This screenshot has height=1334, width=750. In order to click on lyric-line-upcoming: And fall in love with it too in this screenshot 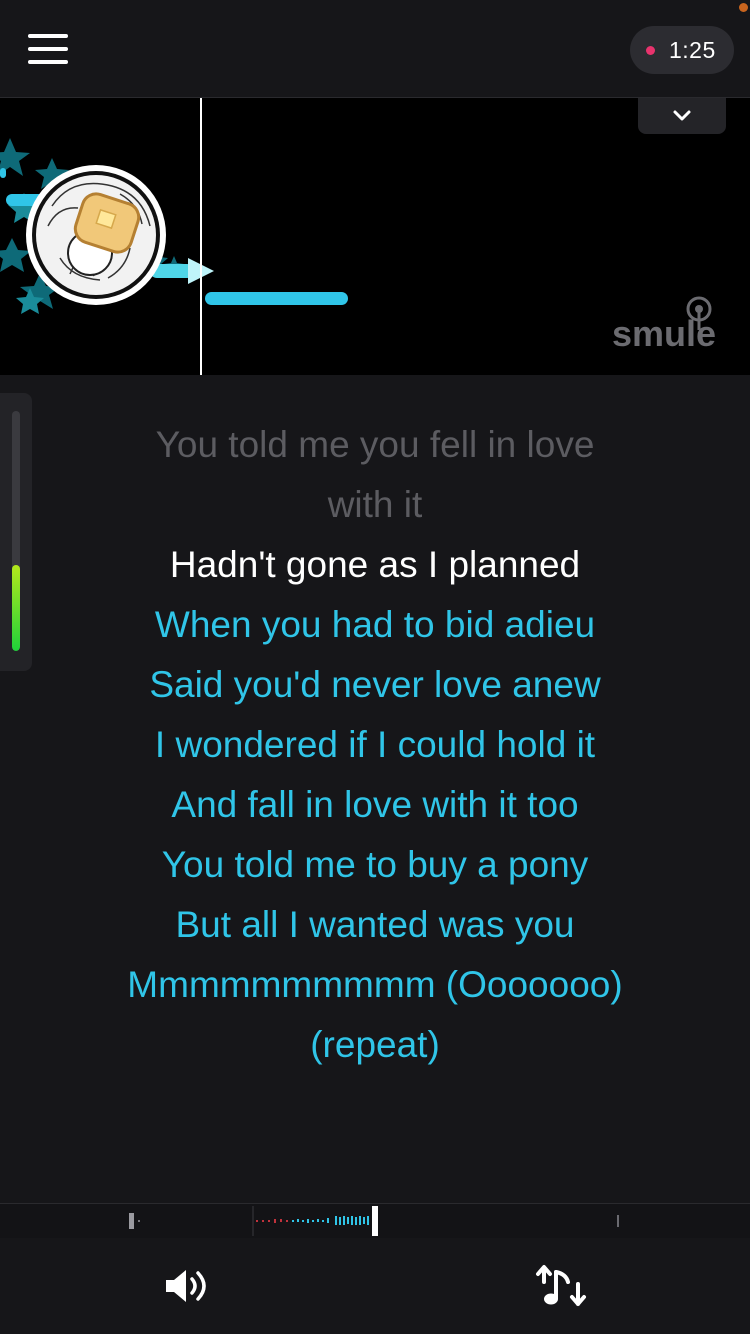, I will do `click(375, 804)`.